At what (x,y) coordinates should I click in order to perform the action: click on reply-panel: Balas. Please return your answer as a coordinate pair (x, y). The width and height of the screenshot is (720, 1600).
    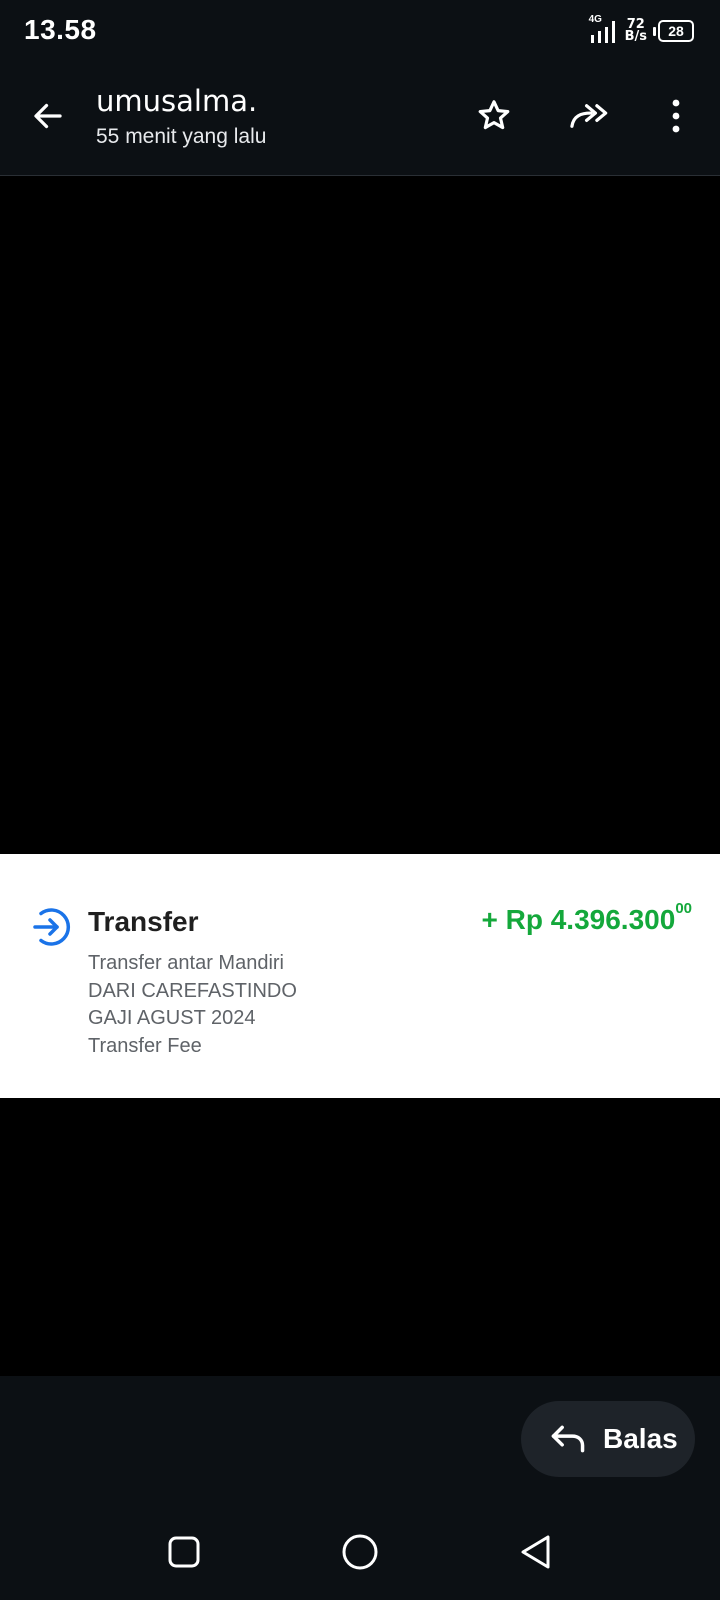
    Looking at the image, I should click on (360, 1438).